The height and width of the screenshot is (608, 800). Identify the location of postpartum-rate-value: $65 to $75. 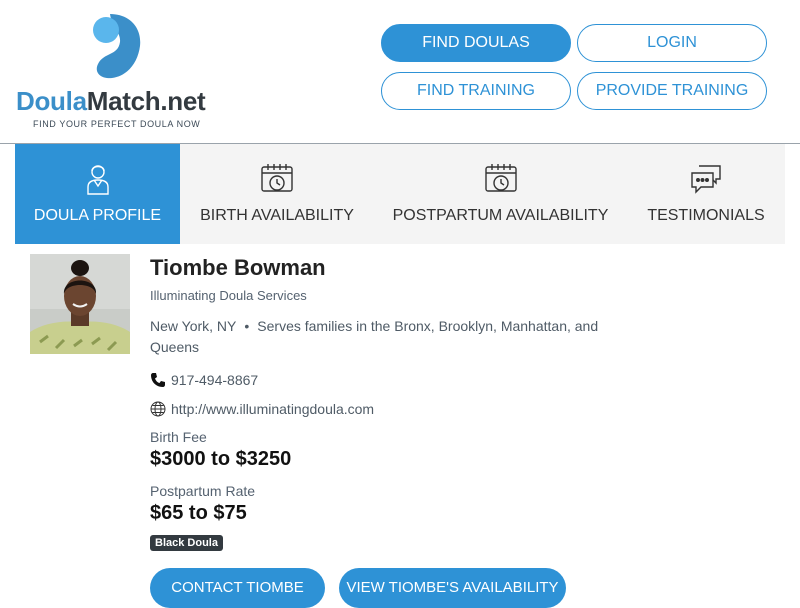
(198, 513).